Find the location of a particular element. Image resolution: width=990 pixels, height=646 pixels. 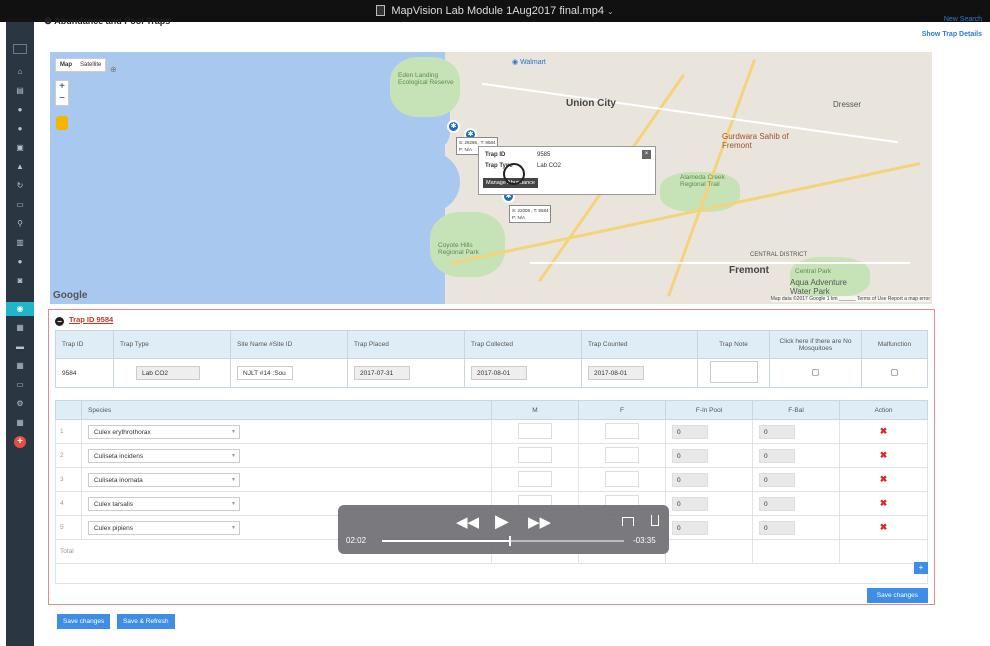

share-icon is located at coordinates (655, 520).